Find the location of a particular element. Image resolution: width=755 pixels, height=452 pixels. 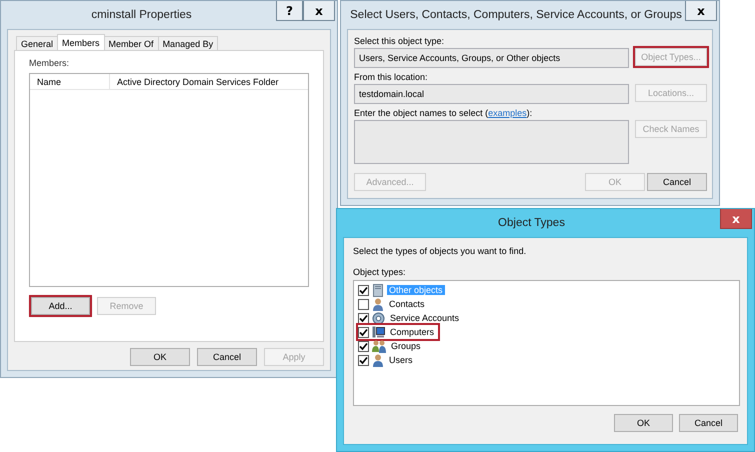

tab: Members is located at coordinates (81, 42).